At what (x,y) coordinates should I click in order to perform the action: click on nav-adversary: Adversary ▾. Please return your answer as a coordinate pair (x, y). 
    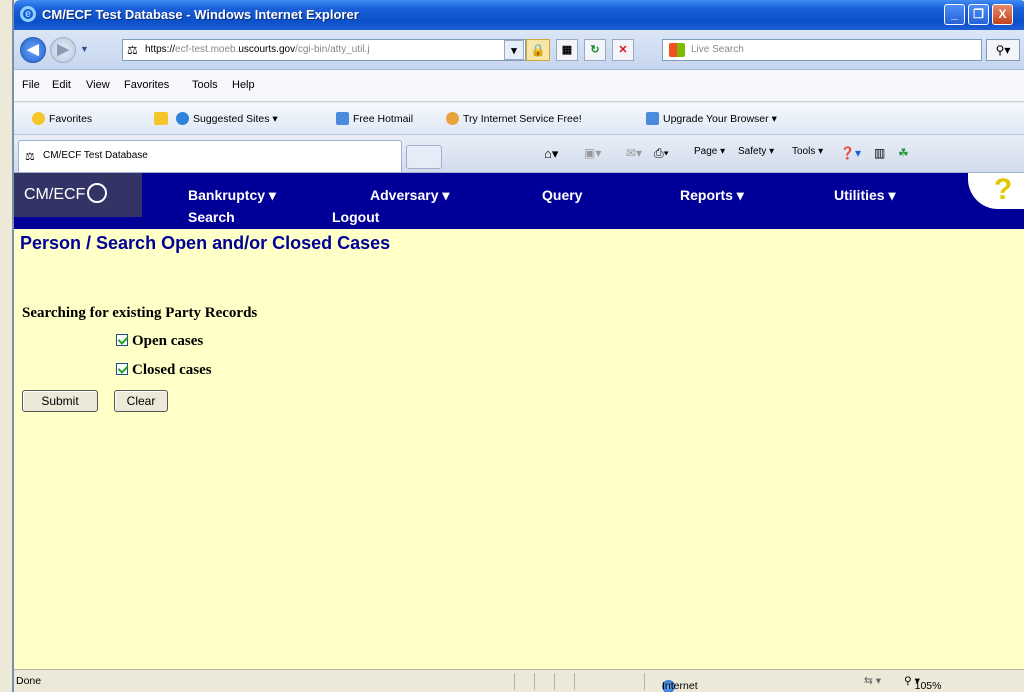
    Looking at the image, I should click on (409, 195).